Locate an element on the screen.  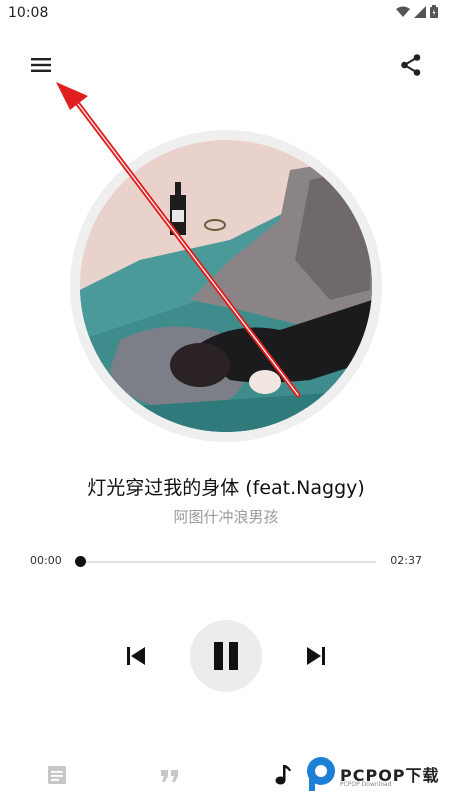
previous-button is located at coordinates (136, 656).